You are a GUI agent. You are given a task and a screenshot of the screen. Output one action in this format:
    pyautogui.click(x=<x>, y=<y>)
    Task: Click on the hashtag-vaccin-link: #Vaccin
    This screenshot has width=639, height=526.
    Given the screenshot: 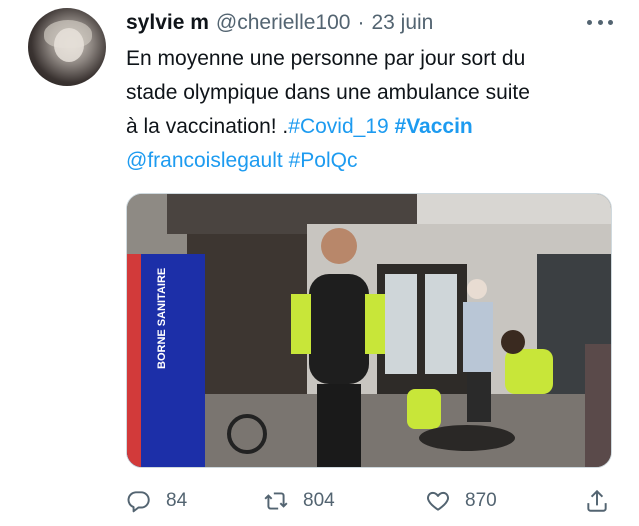 What is the action you would take?
    pyautogui.click(x=434, y=126)
    